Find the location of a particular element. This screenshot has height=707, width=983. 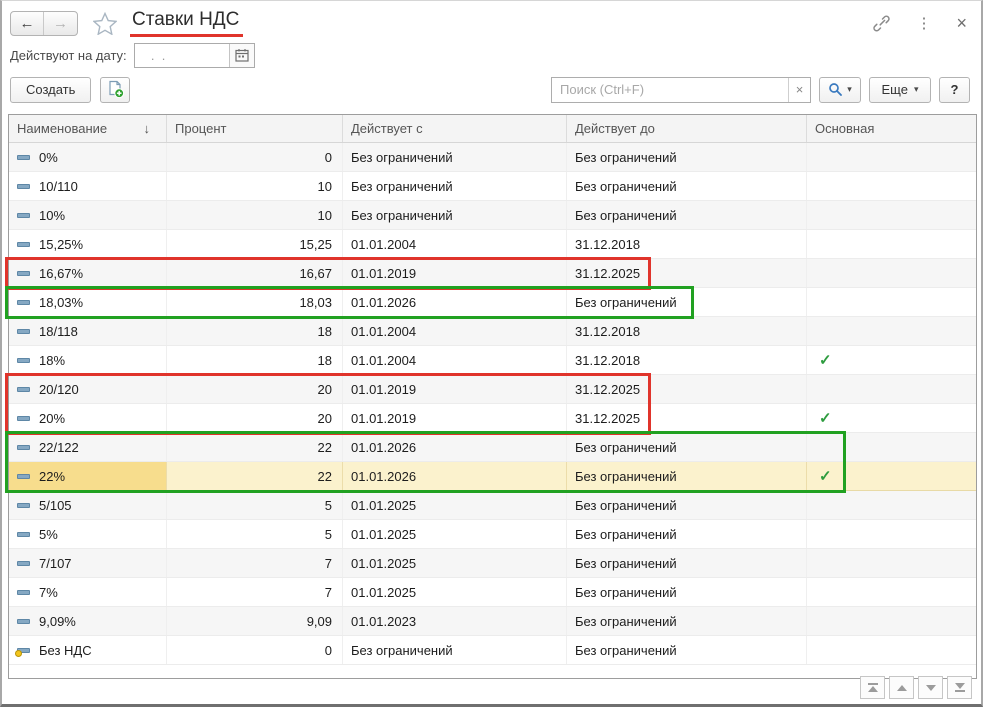

cell-percent: 7 is located at coordinates (255, 563).